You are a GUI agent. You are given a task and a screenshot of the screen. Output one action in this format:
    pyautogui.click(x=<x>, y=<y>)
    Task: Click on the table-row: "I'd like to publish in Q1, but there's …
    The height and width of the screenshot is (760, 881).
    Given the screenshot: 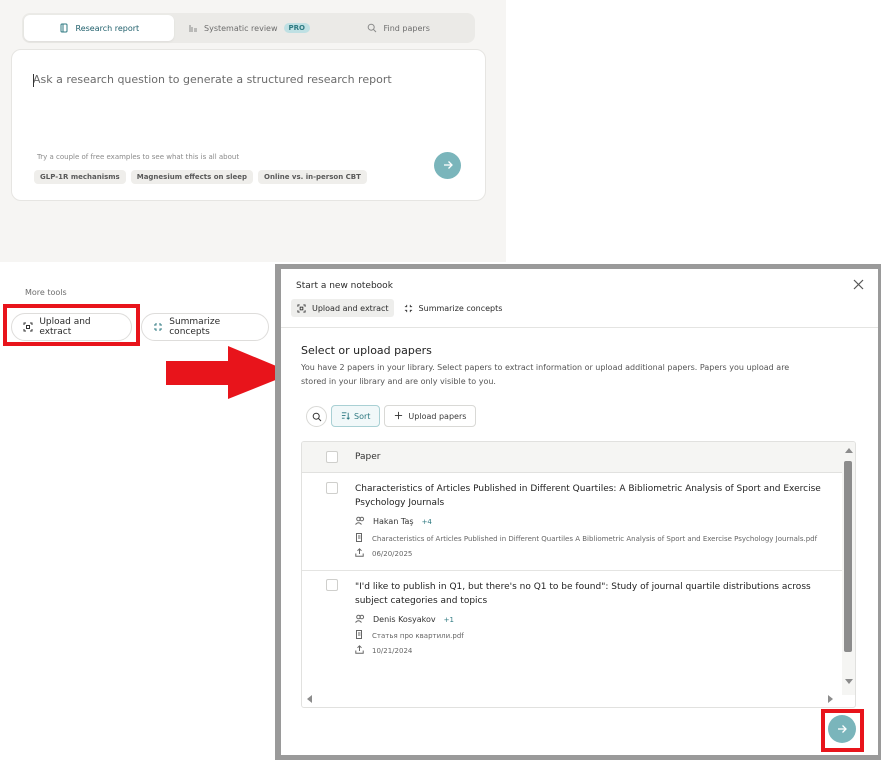 What is the action you would take?
    pyautogui.click(x=572, y=621)
    